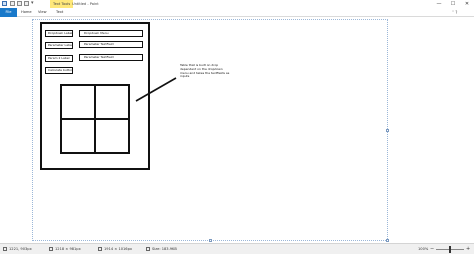 The height and width of the screenshot is (254, 474). What do you see at coordinates (432, 249) in the screenshot?
I see `zoom-out-button: −` at bounding box center [432, 249].